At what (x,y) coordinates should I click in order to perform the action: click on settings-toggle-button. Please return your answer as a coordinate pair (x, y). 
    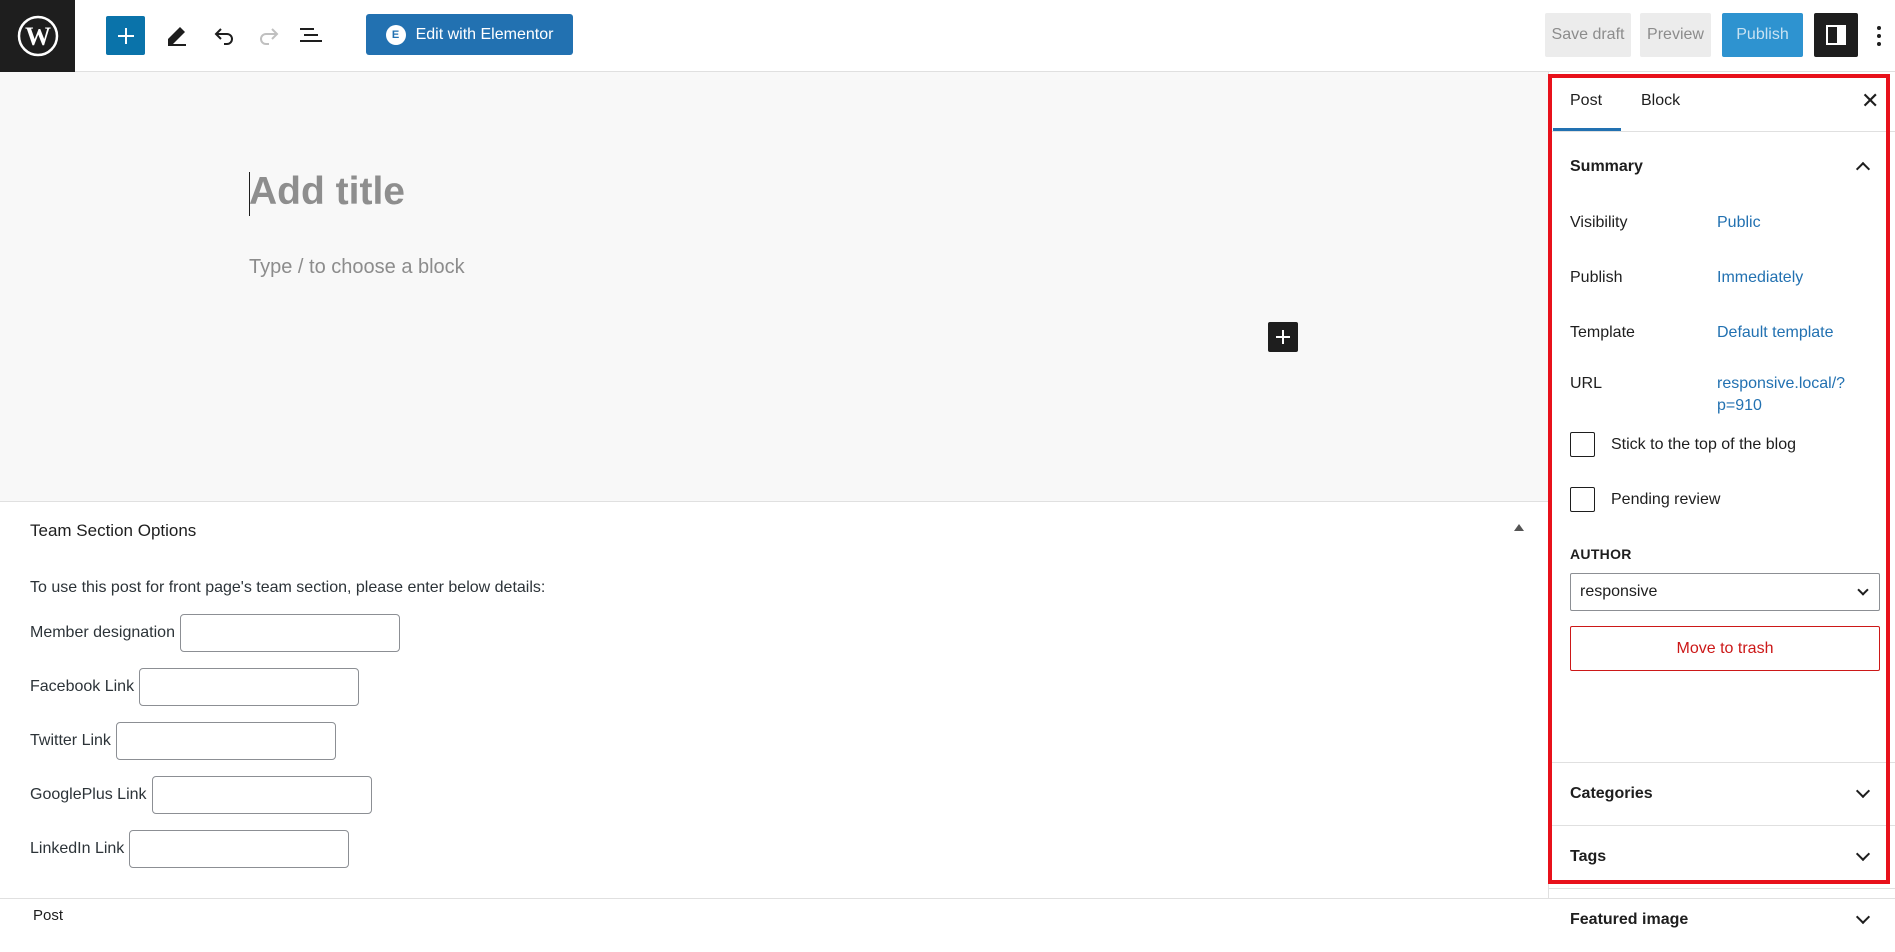
    Looking at the image, I should click on (1836, 35).